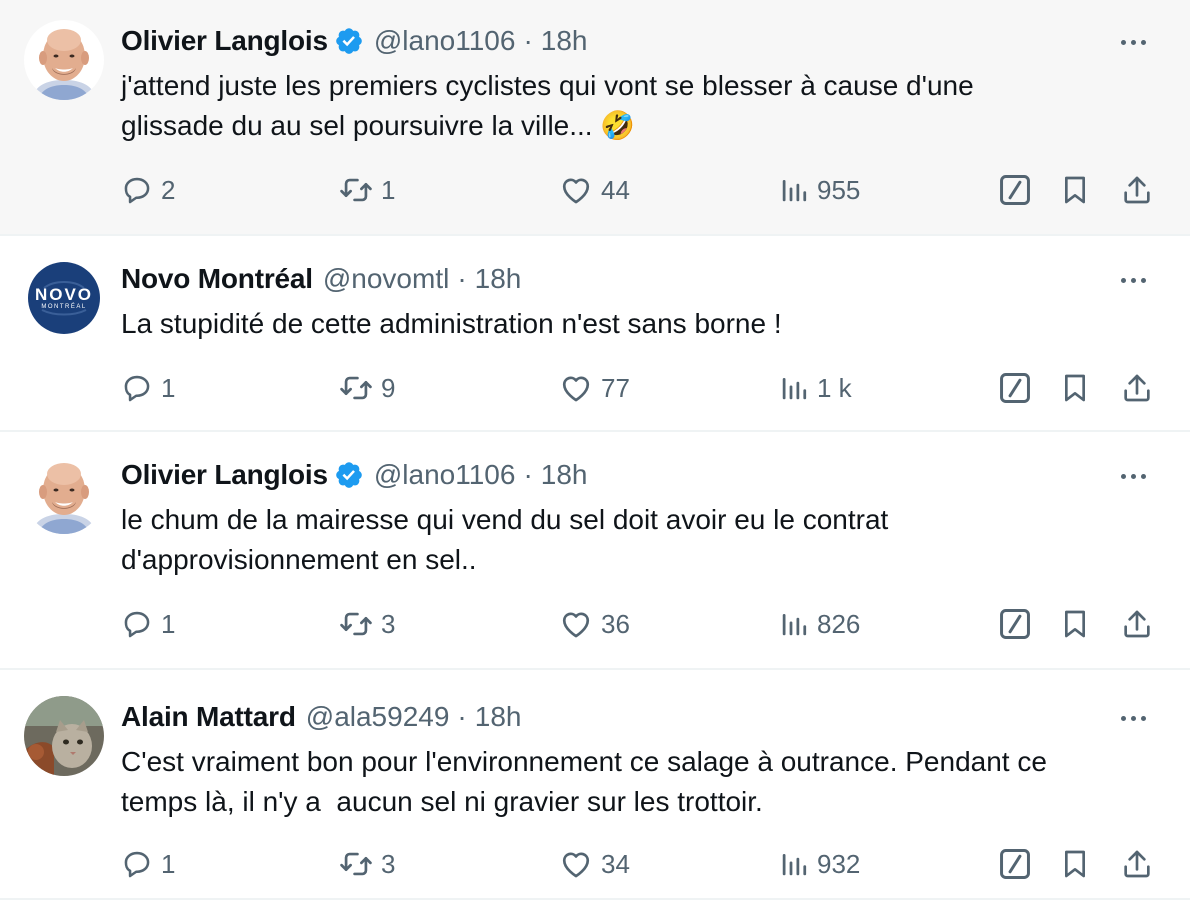 The width and height of the screenshot is (1190, 900). I want to click on action-bar: 1 9 77 1 k, so click(641, 388).